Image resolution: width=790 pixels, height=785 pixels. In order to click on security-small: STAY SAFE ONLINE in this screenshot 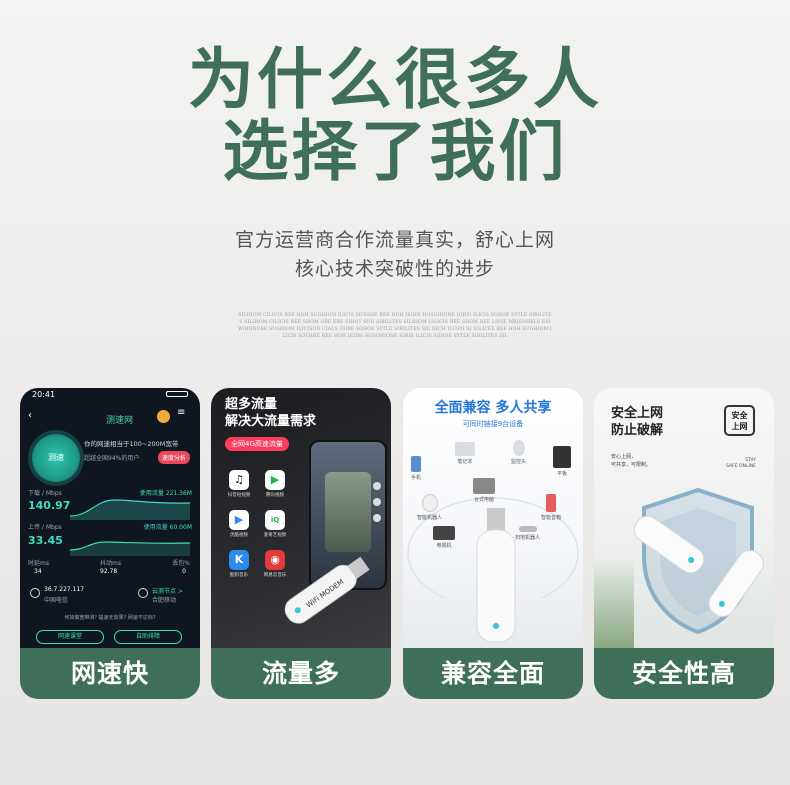, I will do `click(741, 464)`.